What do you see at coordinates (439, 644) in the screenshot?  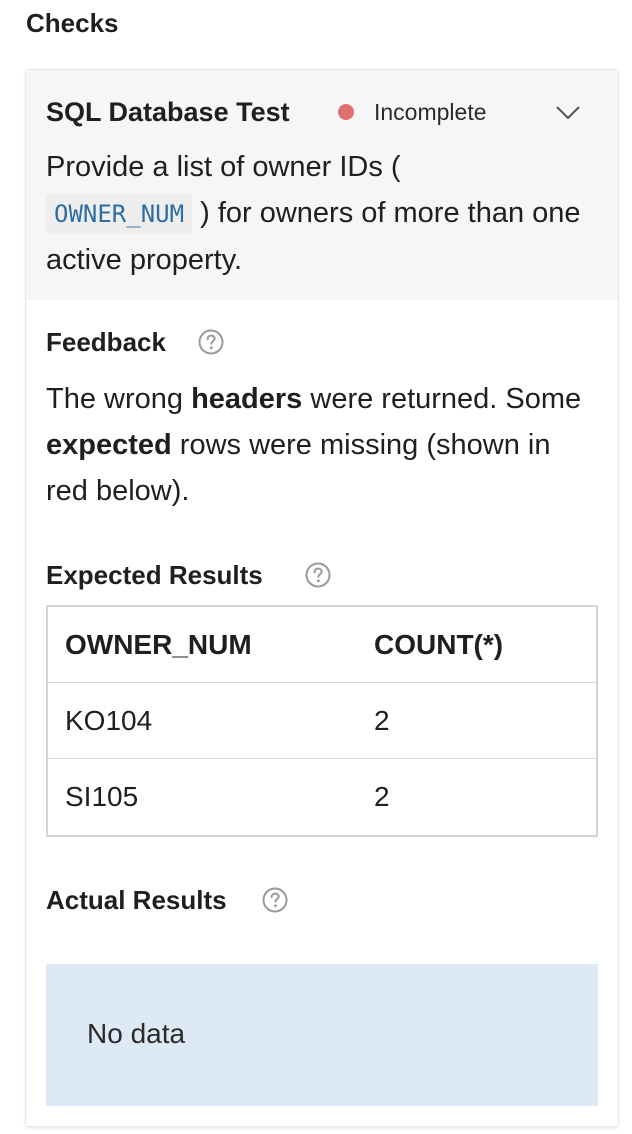 I see `column-header-count: COUNT(*)` at bounding box center [439, 644].